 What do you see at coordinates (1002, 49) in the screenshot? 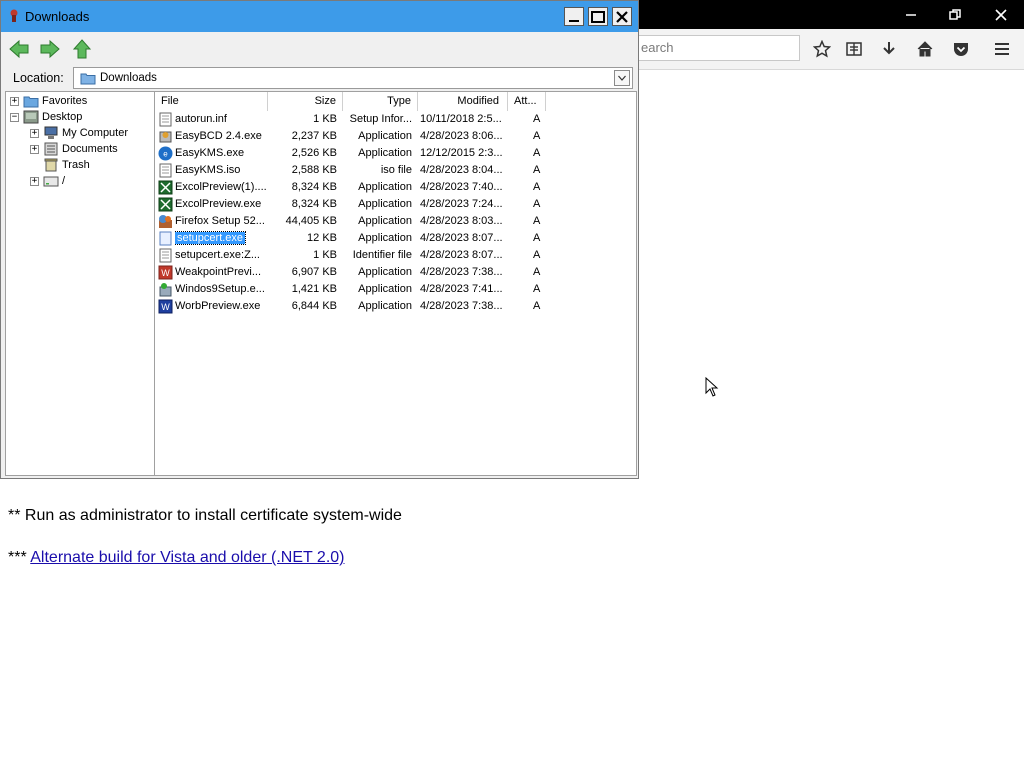
I see `menu-button` at bounding box center [1002, 49].